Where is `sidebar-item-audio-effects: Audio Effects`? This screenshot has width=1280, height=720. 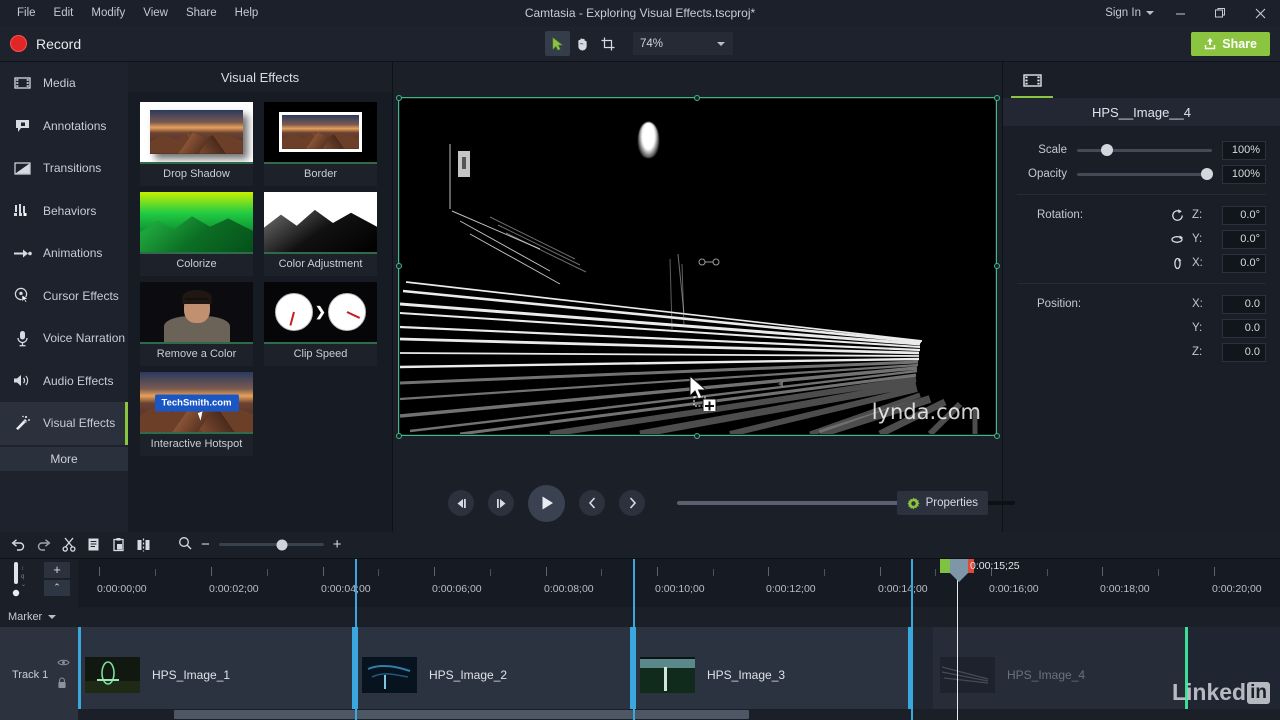
sidebar-item-audio-effects: Audio Effects is located at coordinates (64, 381).